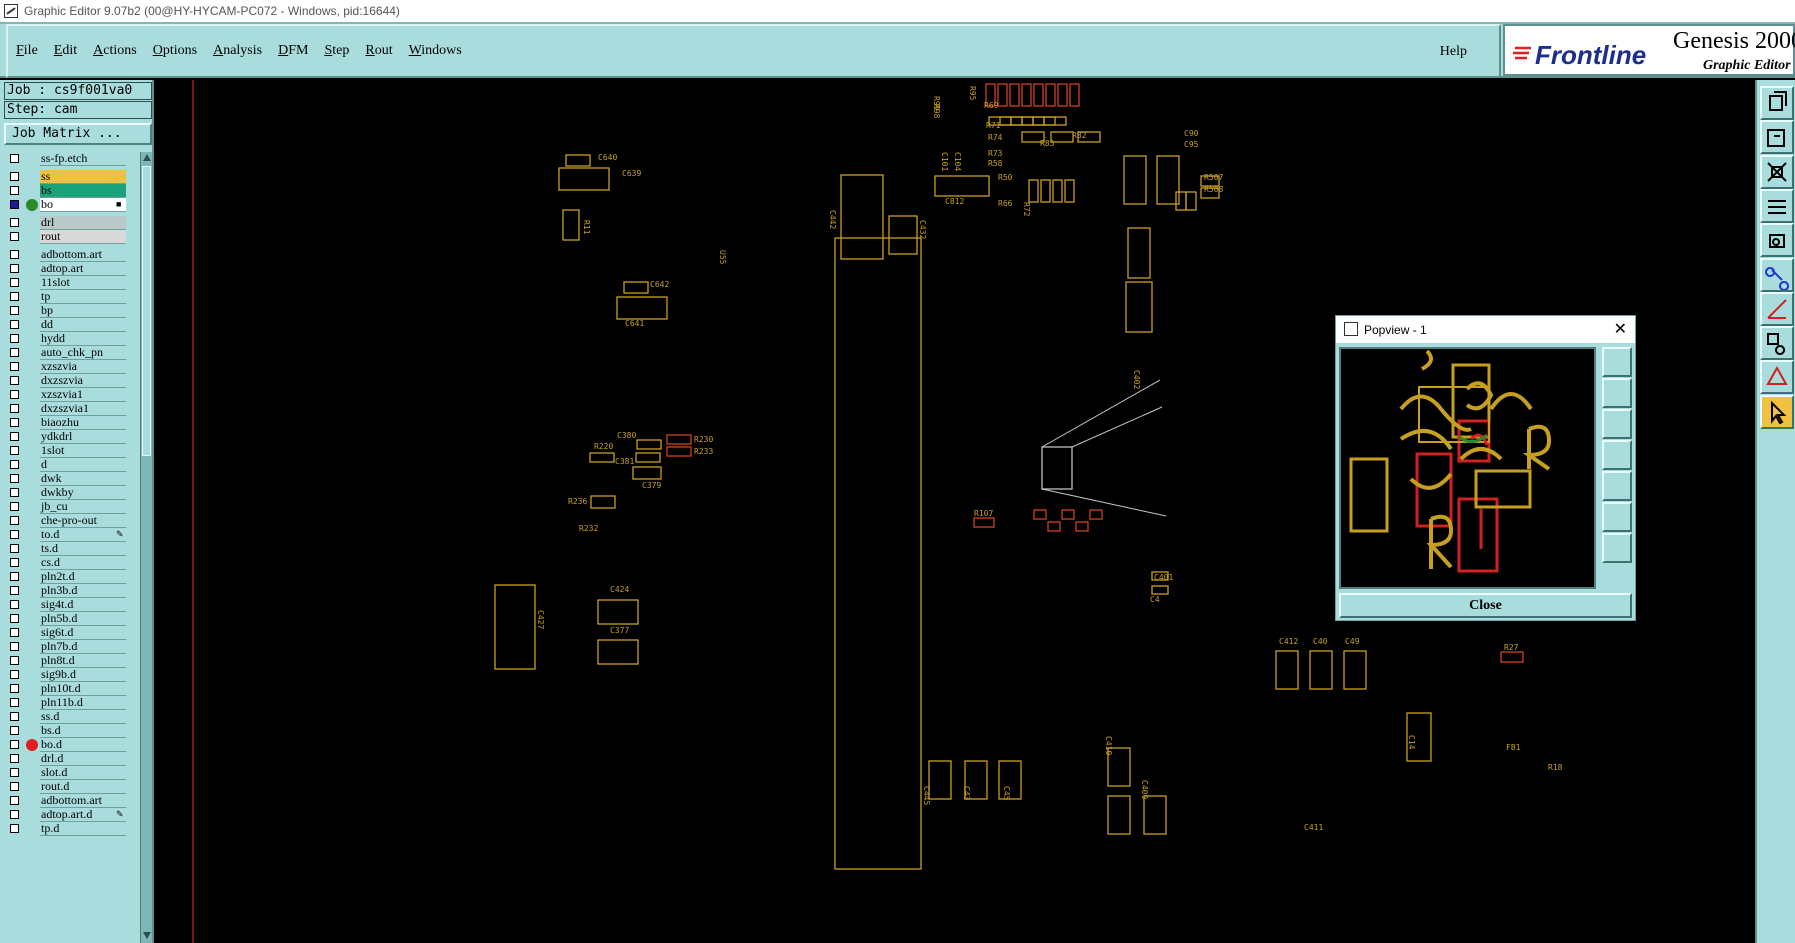  Describe the element at coordinates (72, 605) in the screenshot. I see `layer-row: sig4t.d` at that location.